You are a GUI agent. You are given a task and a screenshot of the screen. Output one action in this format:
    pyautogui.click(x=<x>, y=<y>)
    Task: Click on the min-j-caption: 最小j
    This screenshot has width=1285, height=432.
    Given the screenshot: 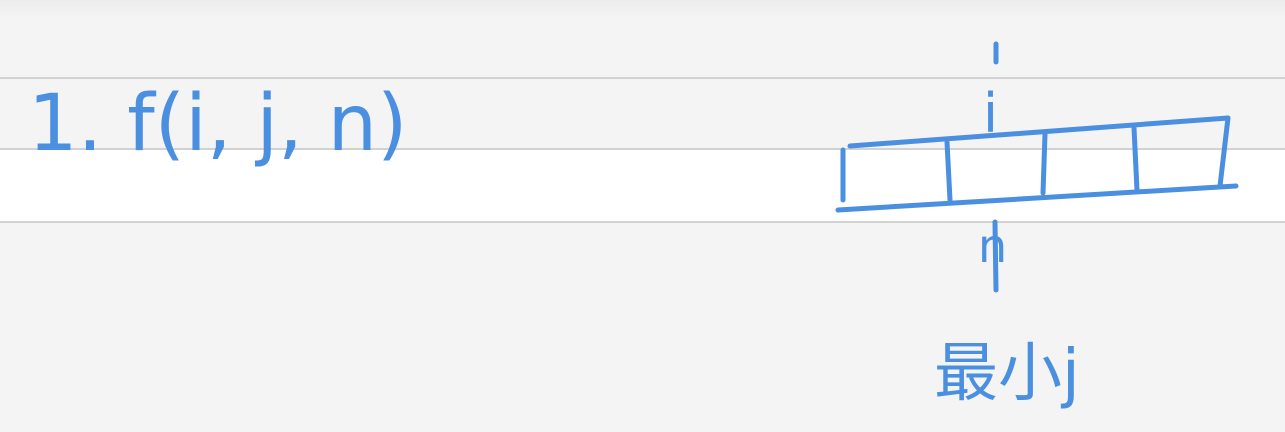 What is the action you would take?
    pyautogui.click(x=1007, y=374)
    